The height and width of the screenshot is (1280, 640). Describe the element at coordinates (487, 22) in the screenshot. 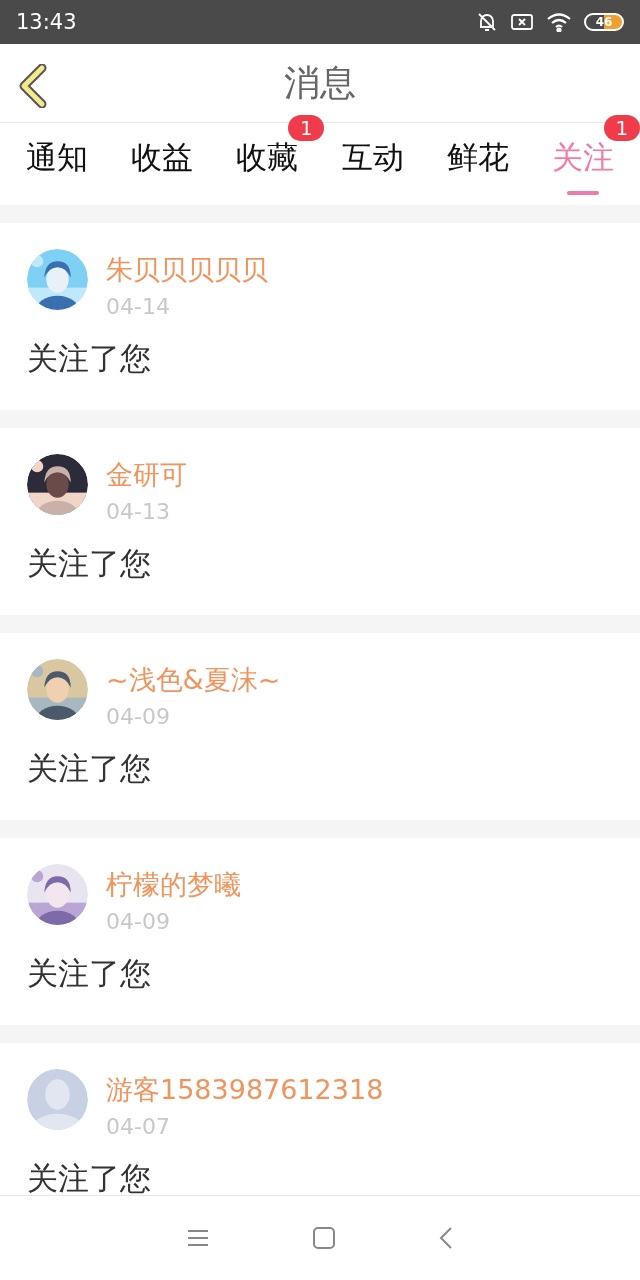

I see `muted-bell-icon` at that location.